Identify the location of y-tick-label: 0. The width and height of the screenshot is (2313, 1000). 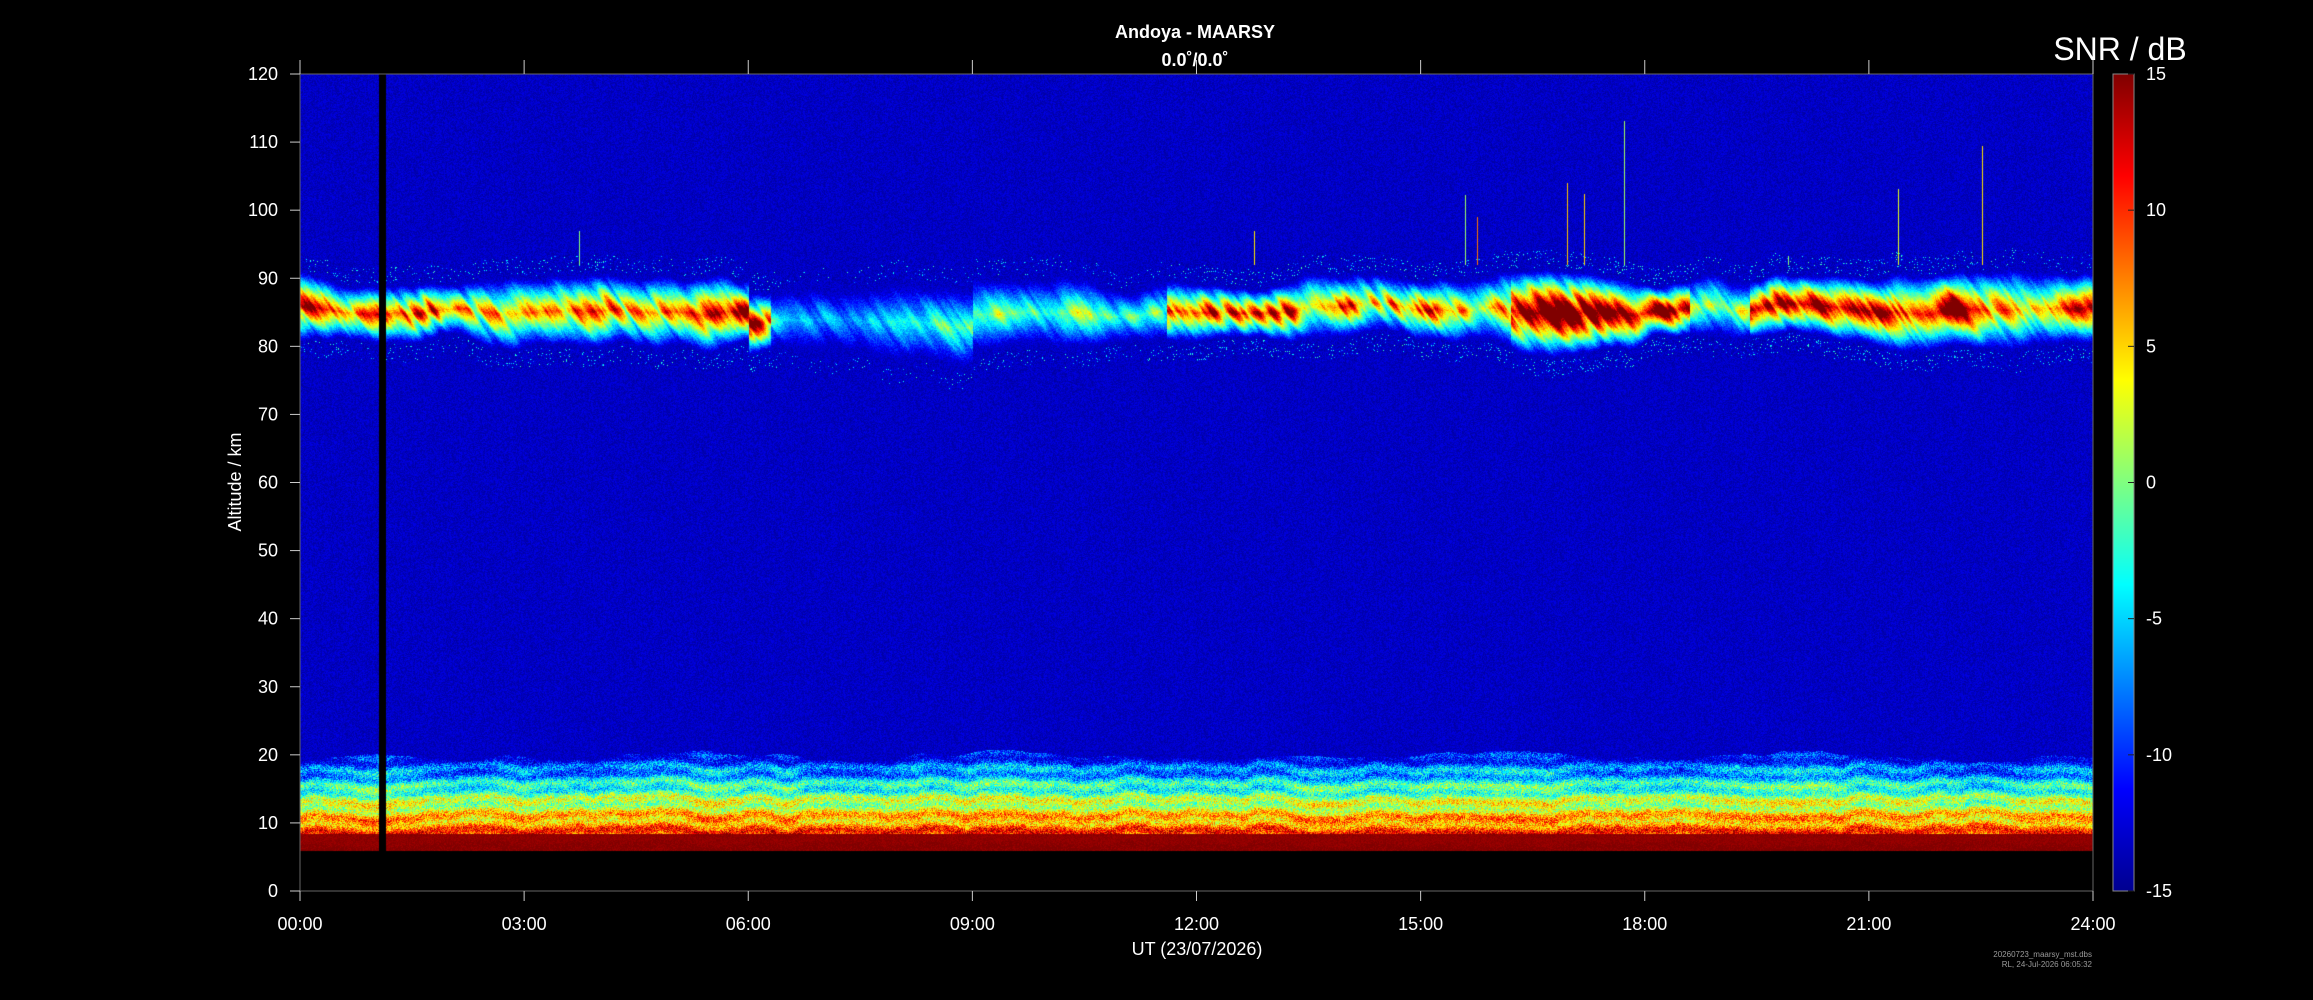
(273, 891).